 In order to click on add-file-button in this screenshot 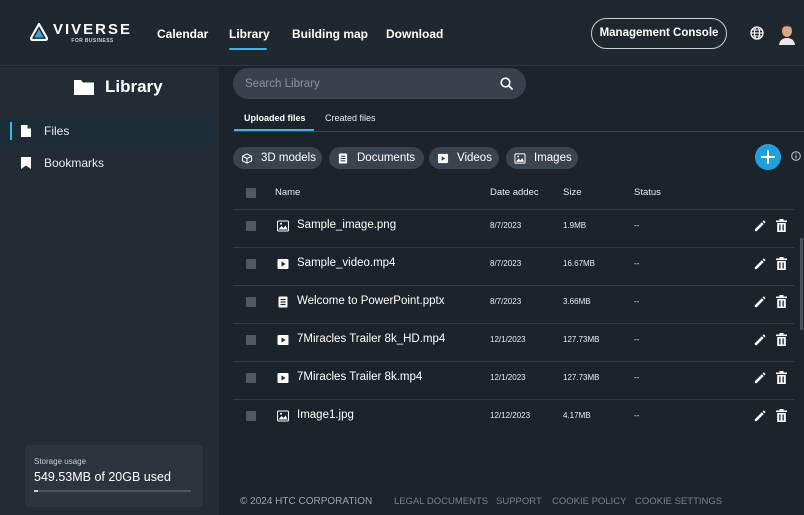, I will do `click(768, 157)`.